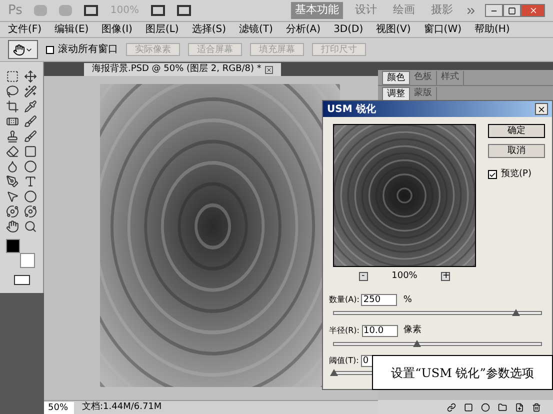 Image resolution: width=553 pixels, height=414 pixels. I want to click on menu-item: 文件(F), so click(25, 29).